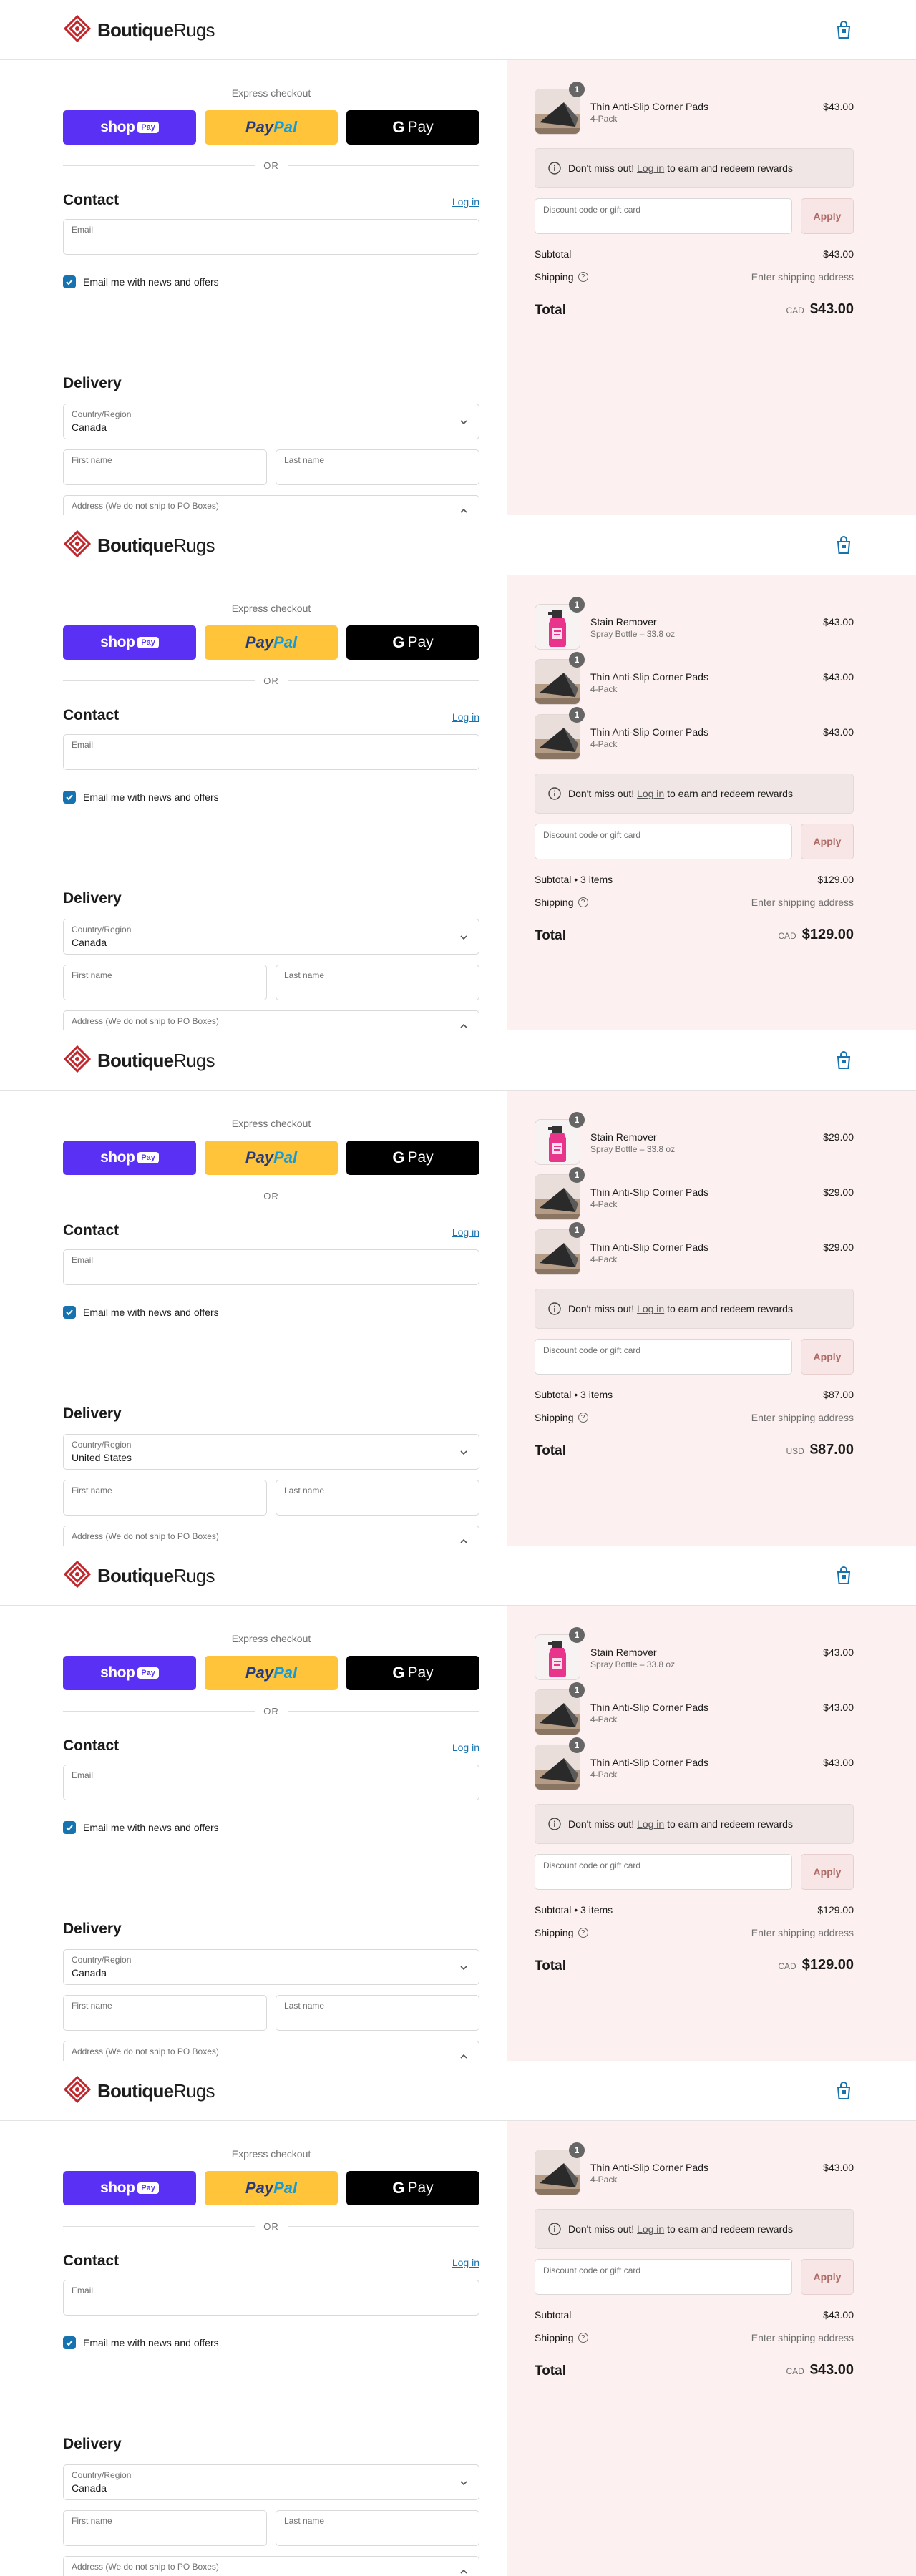 Image resolution: width=916 pixels, height=2576 pixels. What do you see at coordinates (194, 1575) in the screenshot?
I see `brand-name-light: Rugs` at bounding box center [194, 1575].